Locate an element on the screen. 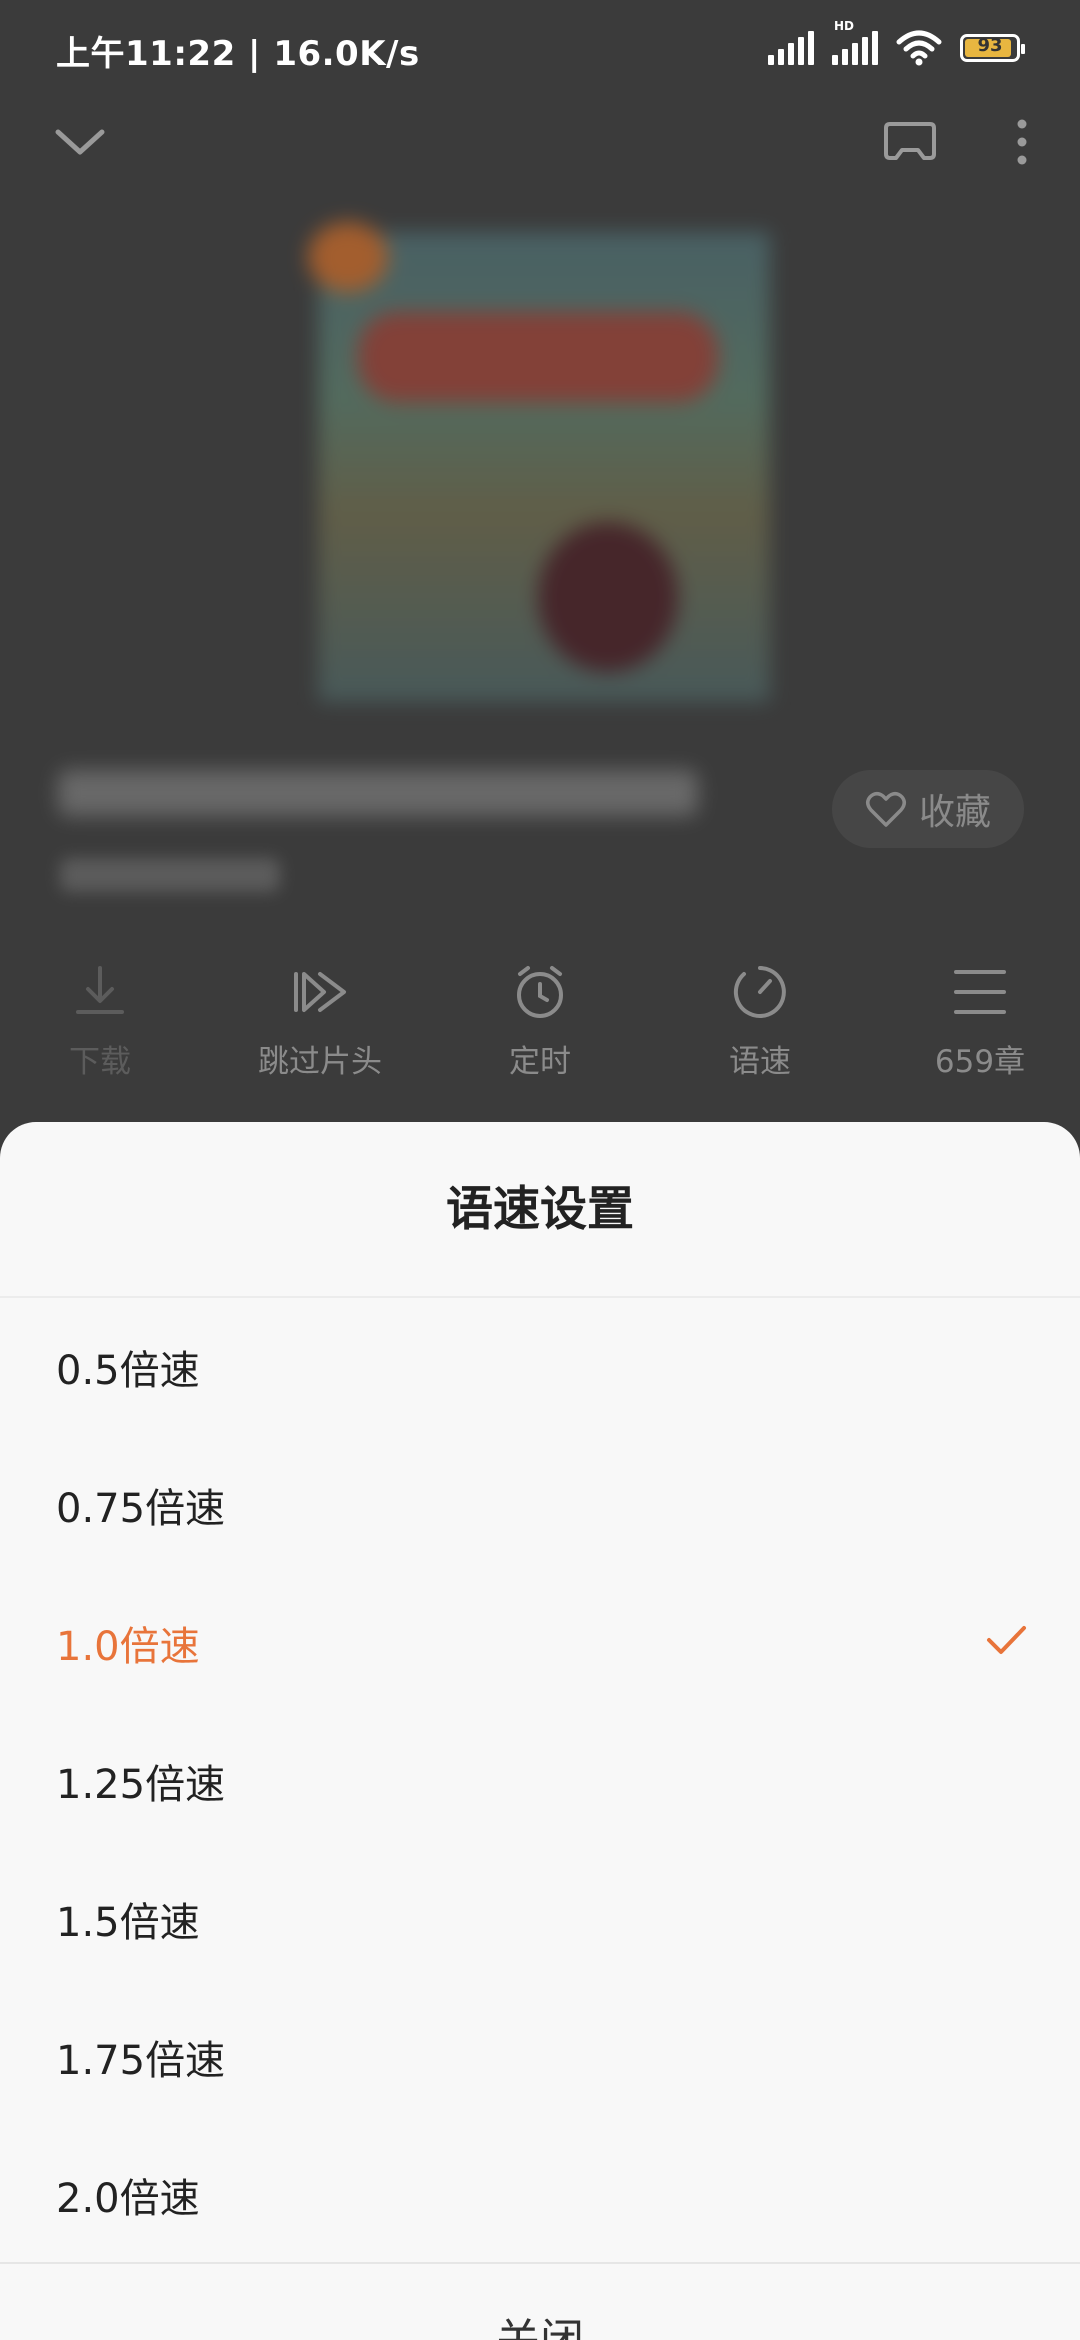  blurred-title is located at coordinates (378, 793).